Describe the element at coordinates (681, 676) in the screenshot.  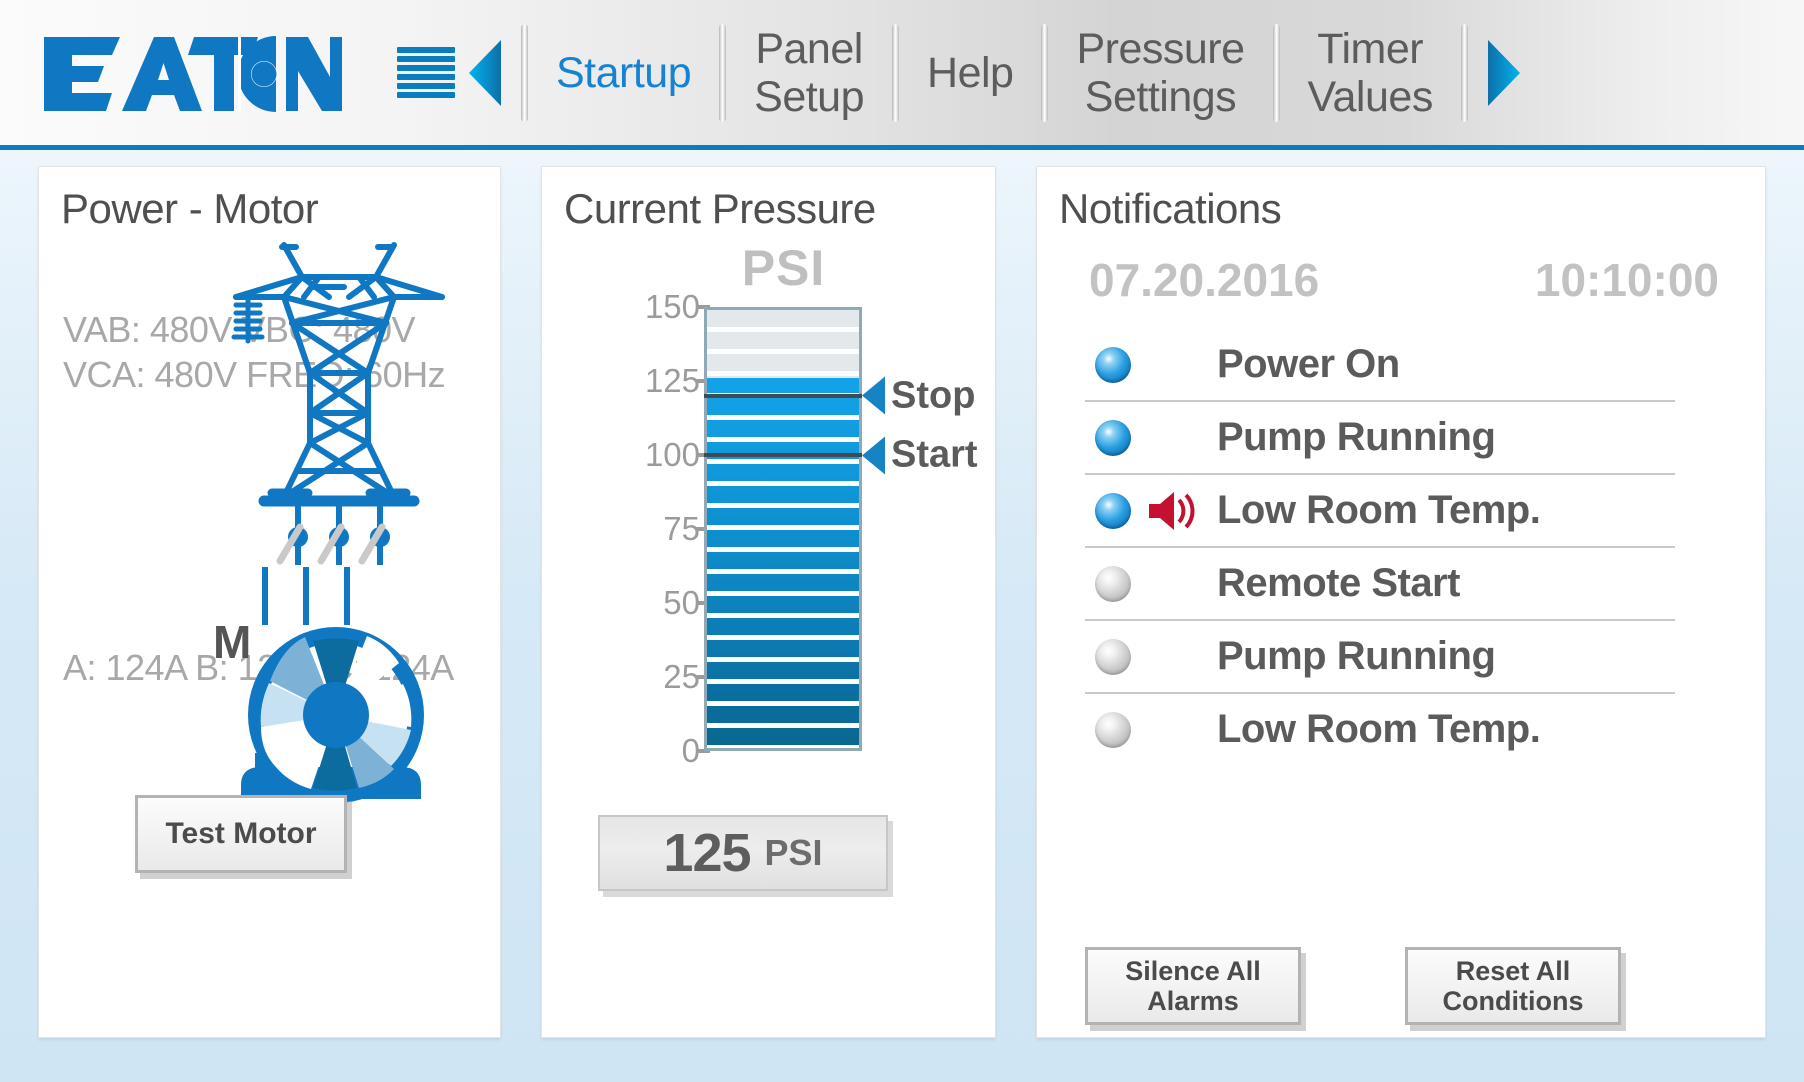
I see `gauge-tick-25: 25` at that location.